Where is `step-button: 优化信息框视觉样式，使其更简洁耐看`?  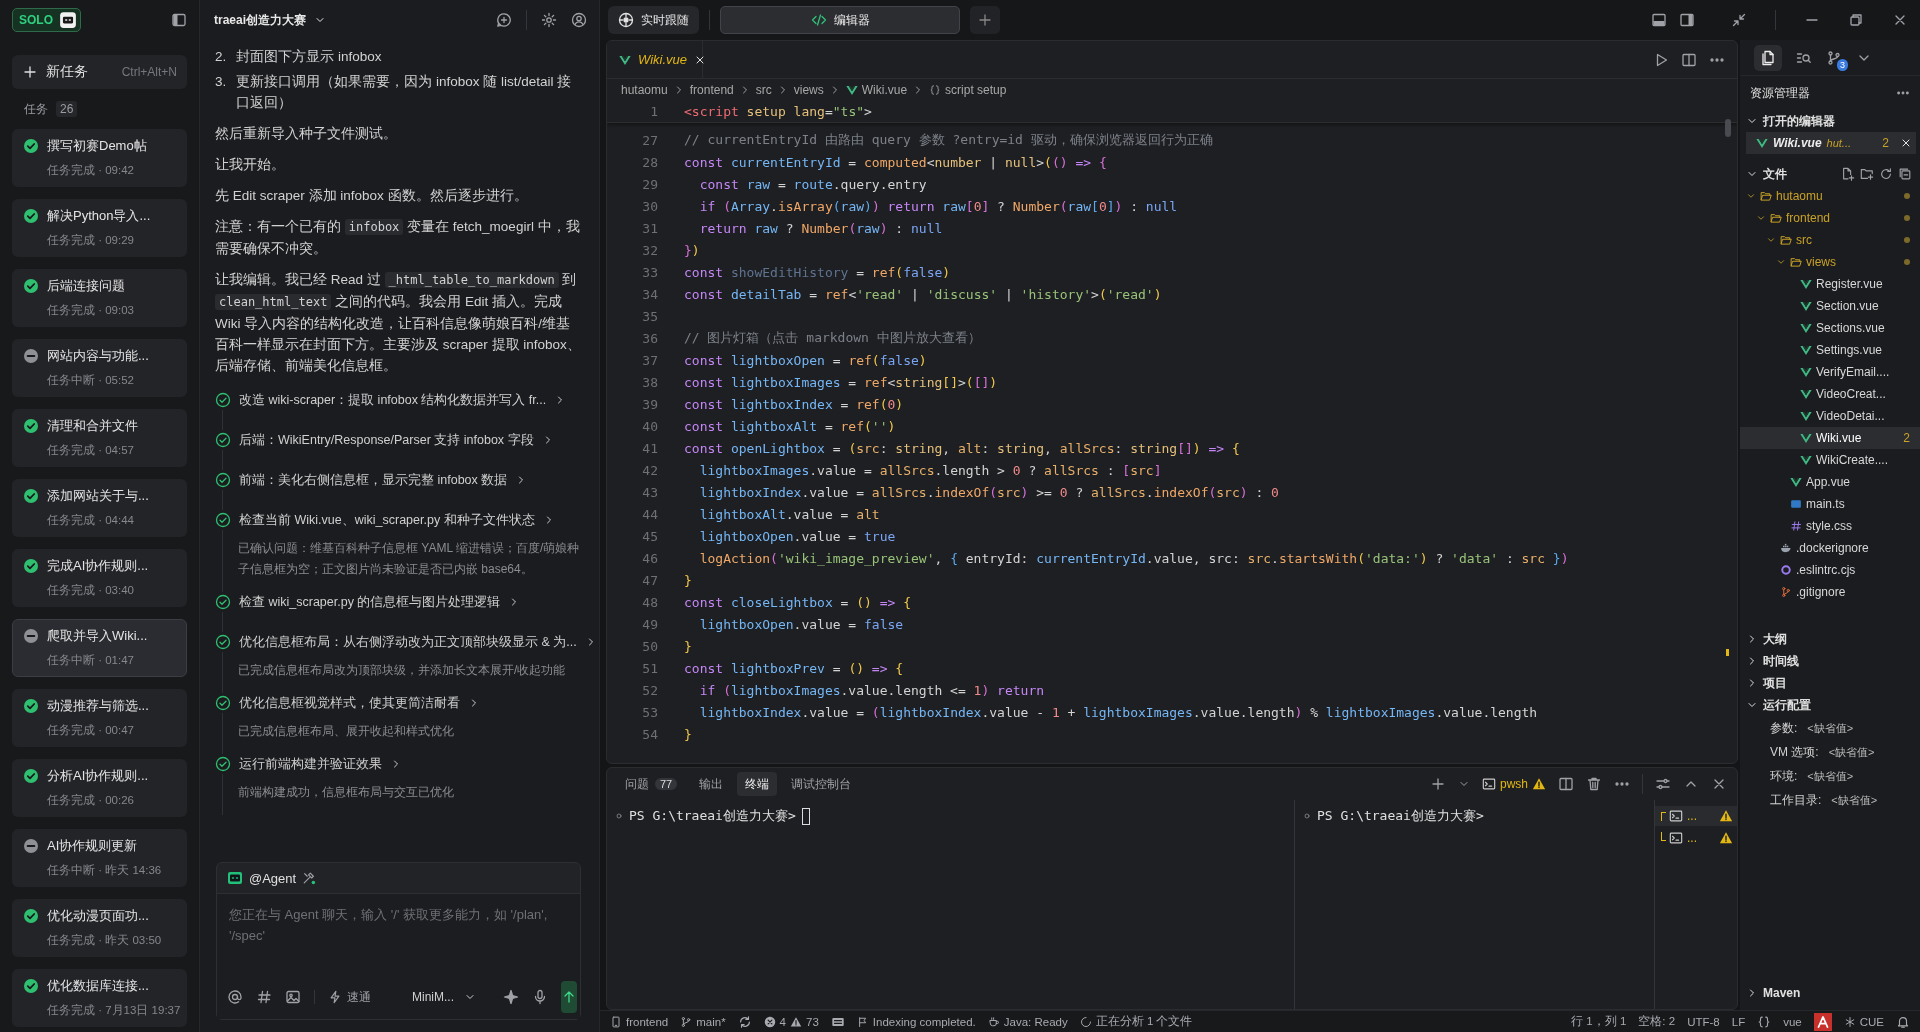
step-button: 优化信息框视觉样式，使其更简洁耐看 is located at coordinates (359, 703).